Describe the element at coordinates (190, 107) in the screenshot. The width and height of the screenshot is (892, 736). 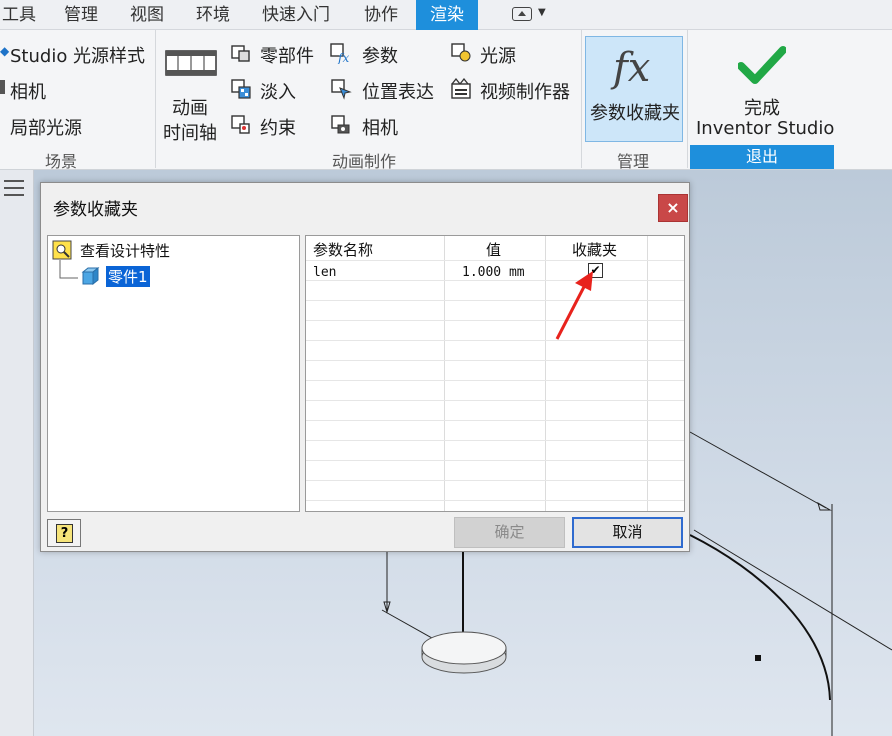
I see `animation-timeline-label-1: 动画` at that location.